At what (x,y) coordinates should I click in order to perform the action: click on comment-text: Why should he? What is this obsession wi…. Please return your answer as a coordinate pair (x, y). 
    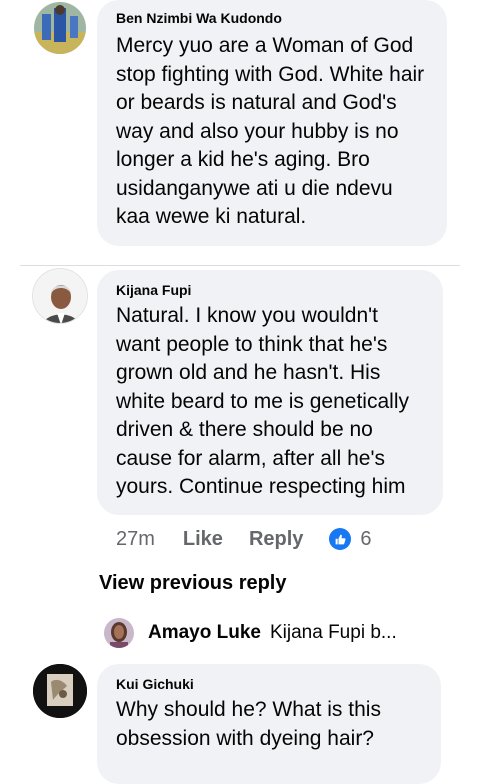
    Looking at the image, I should click on (248, 724).